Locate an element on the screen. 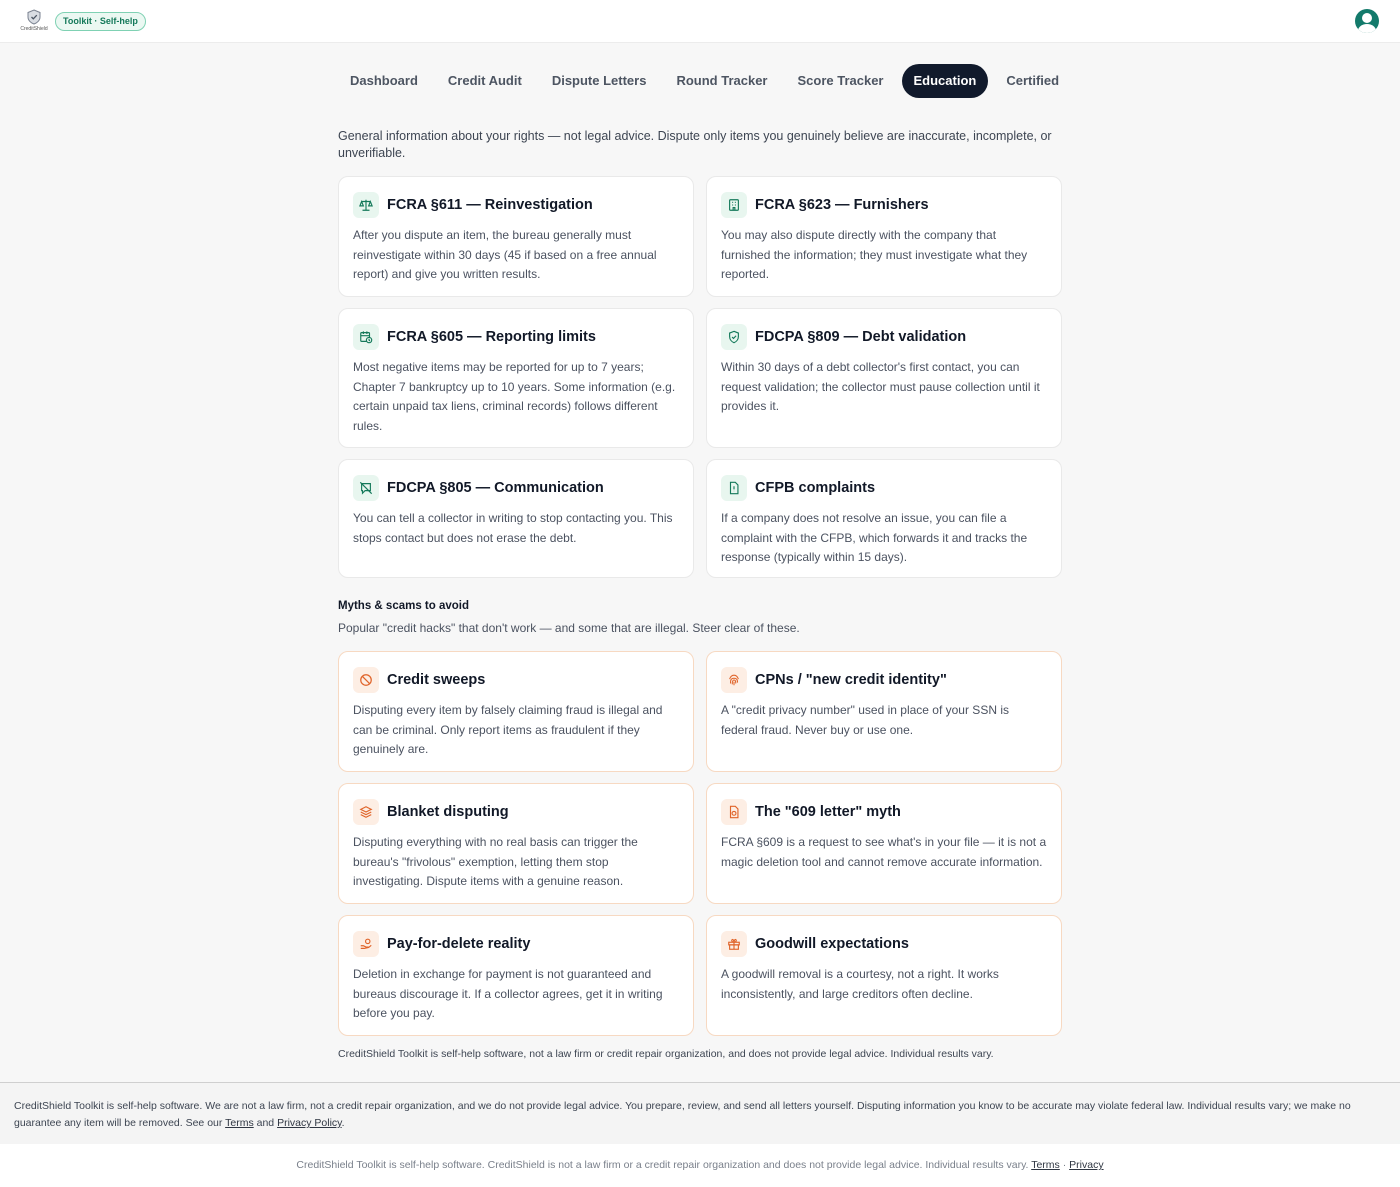  fingerprint-icon is located at coordinates (734, 680).